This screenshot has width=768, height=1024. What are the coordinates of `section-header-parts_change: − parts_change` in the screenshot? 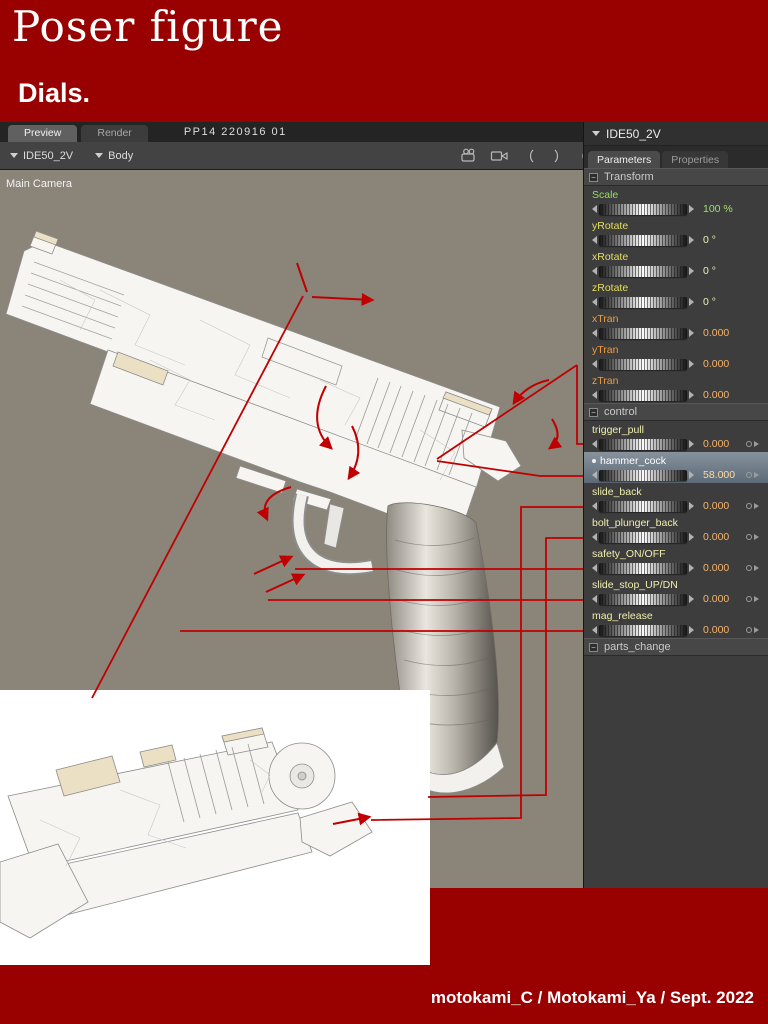 It's located at (676, 647).